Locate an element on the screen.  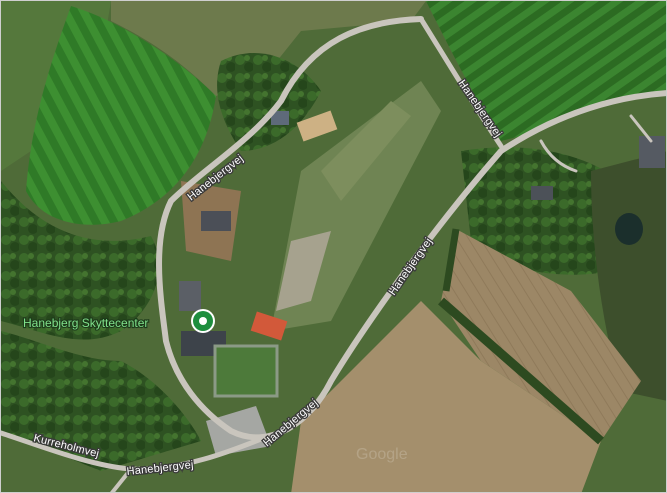
poi-label: Hanebjerg Skyttecenter is located at coordinates (86, 323).